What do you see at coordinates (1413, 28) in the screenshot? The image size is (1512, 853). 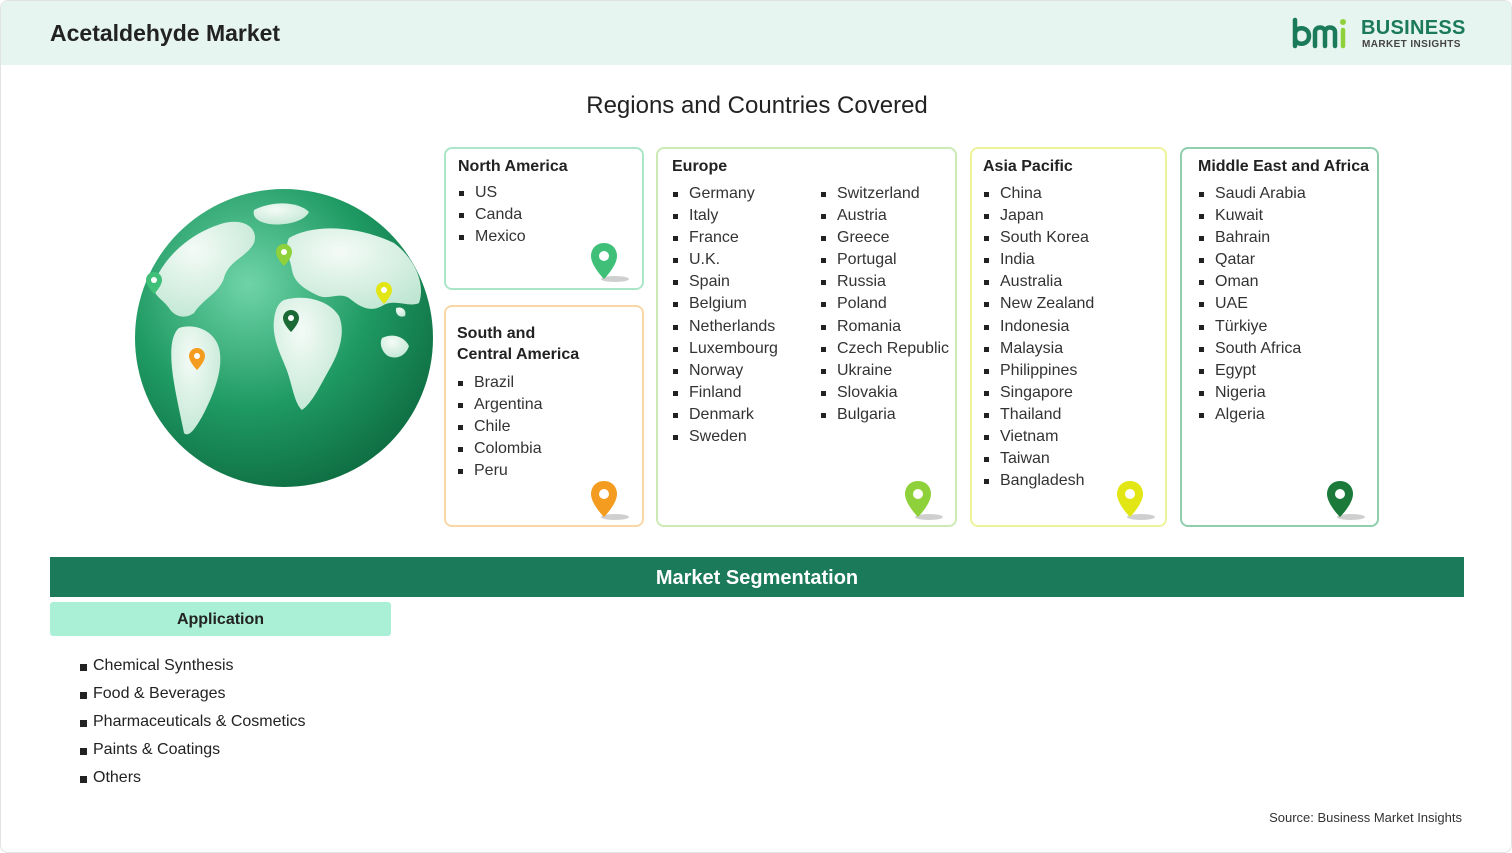 I see `logo-text-business: BUSINESS` at bounding box center [1413, 28].